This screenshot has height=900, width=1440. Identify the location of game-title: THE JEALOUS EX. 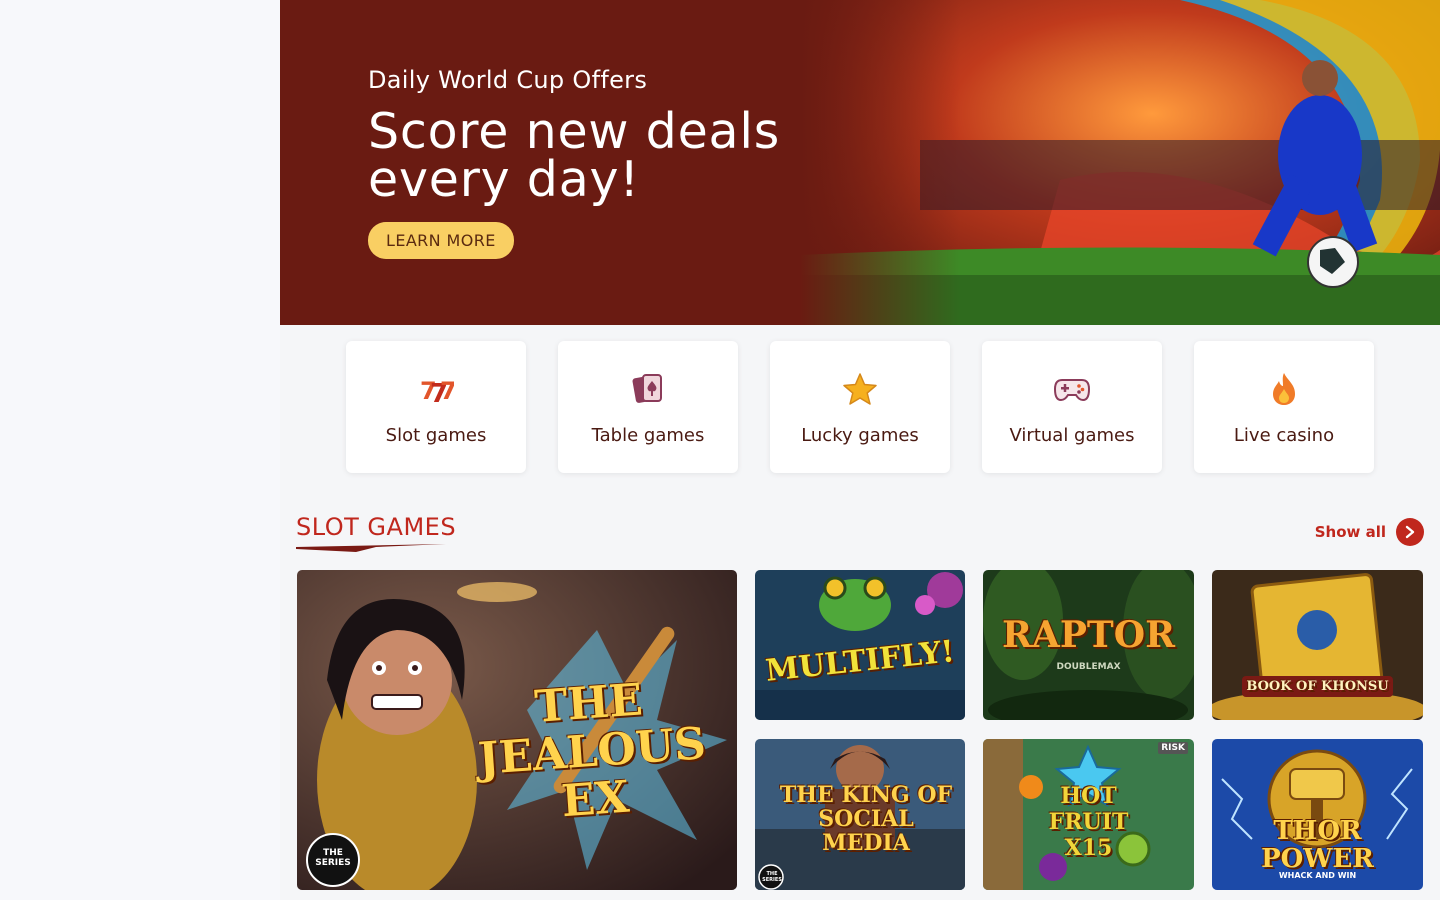
(592, 751).